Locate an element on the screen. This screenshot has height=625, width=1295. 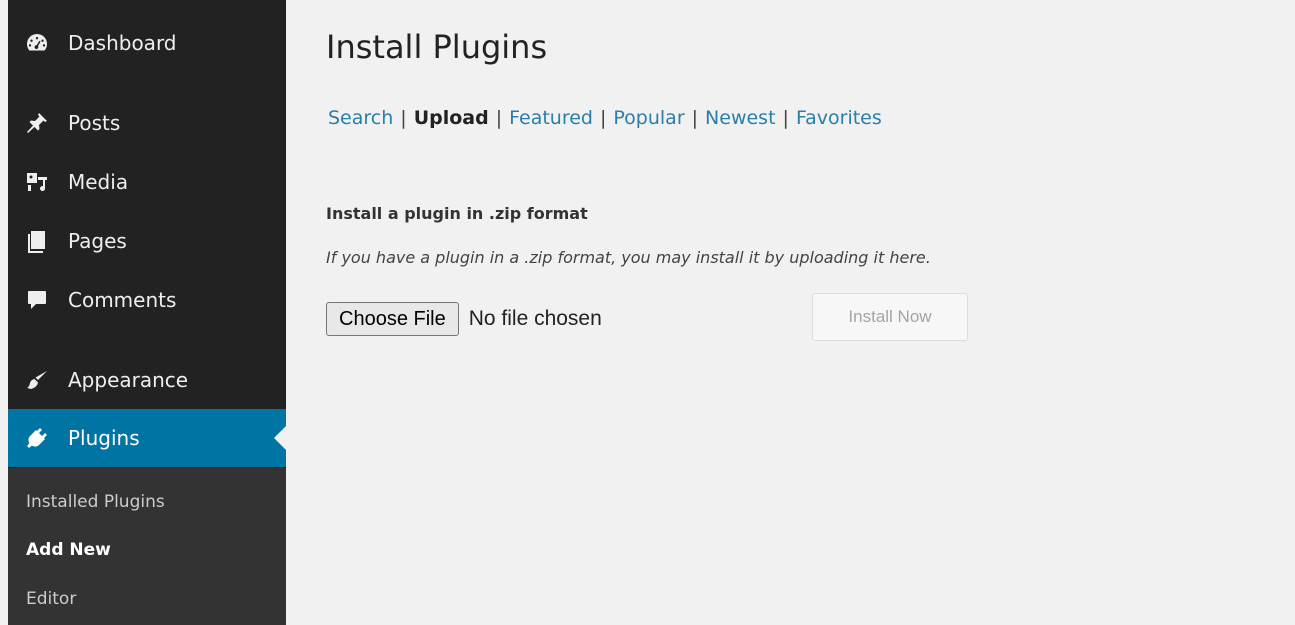
tab-favorites: Favorites is located at coordinates (839, 118).